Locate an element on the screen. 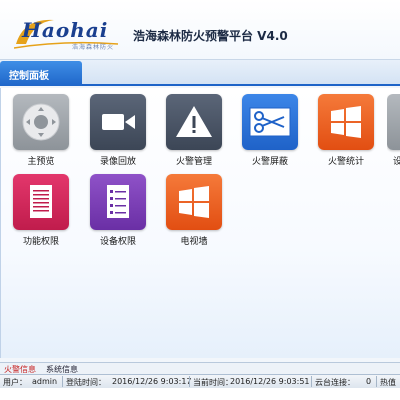 This screenshot has width=400, height=400. warning-triangle-icon is located at coordinates (194, 122).